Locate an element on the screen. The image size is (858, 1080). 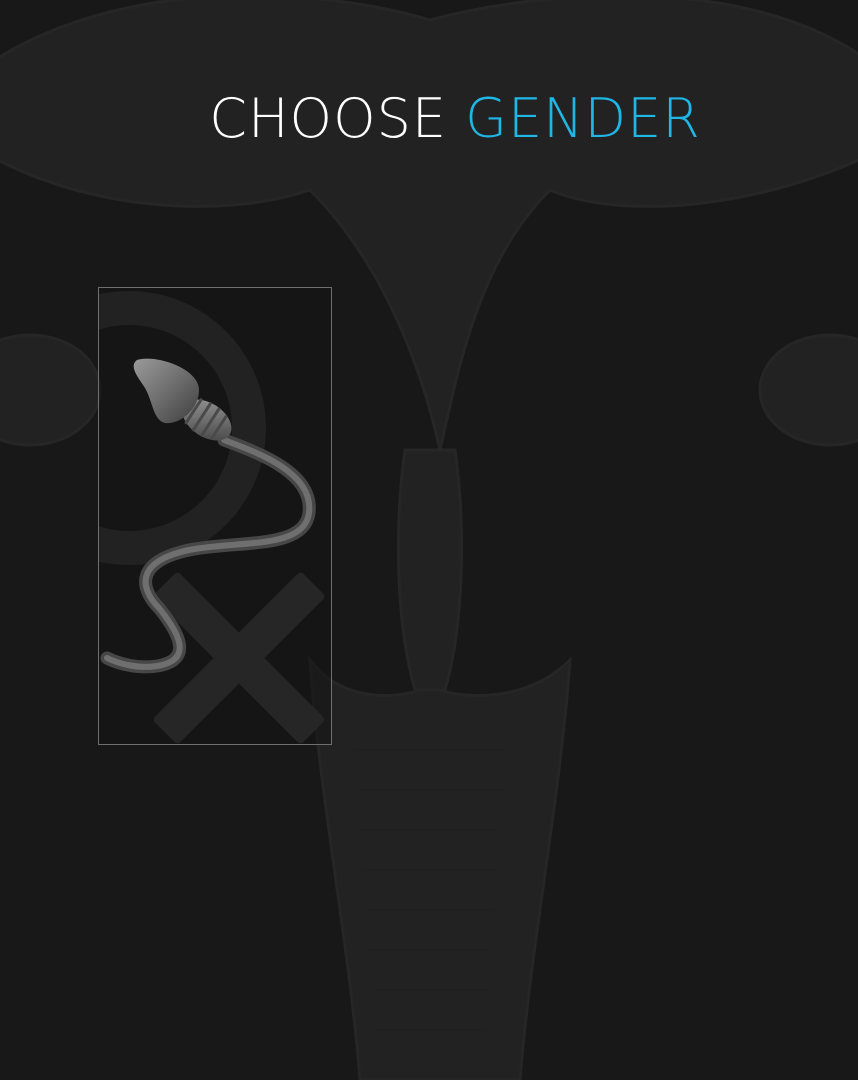
title-word-gender: GENDER is located at coordinates (583, 118).